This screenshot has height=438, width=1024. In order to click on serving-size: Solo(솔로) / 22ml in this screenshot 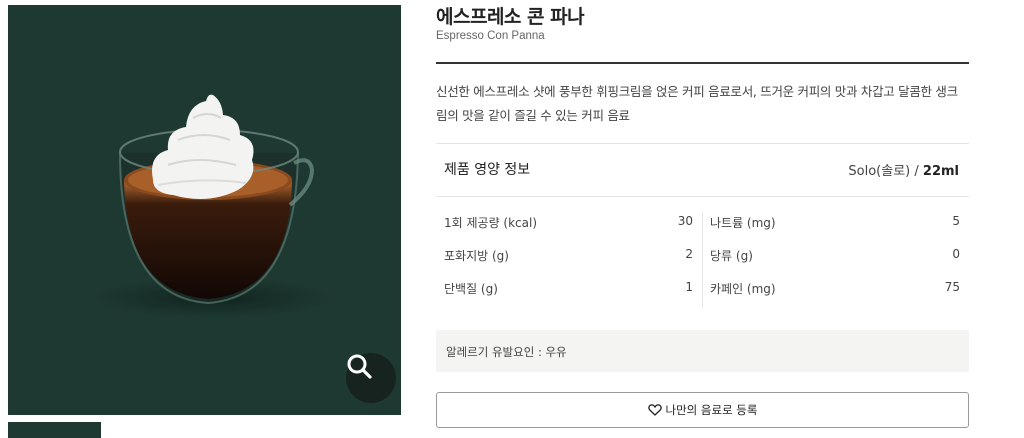, I will do `click(903, 169)`.